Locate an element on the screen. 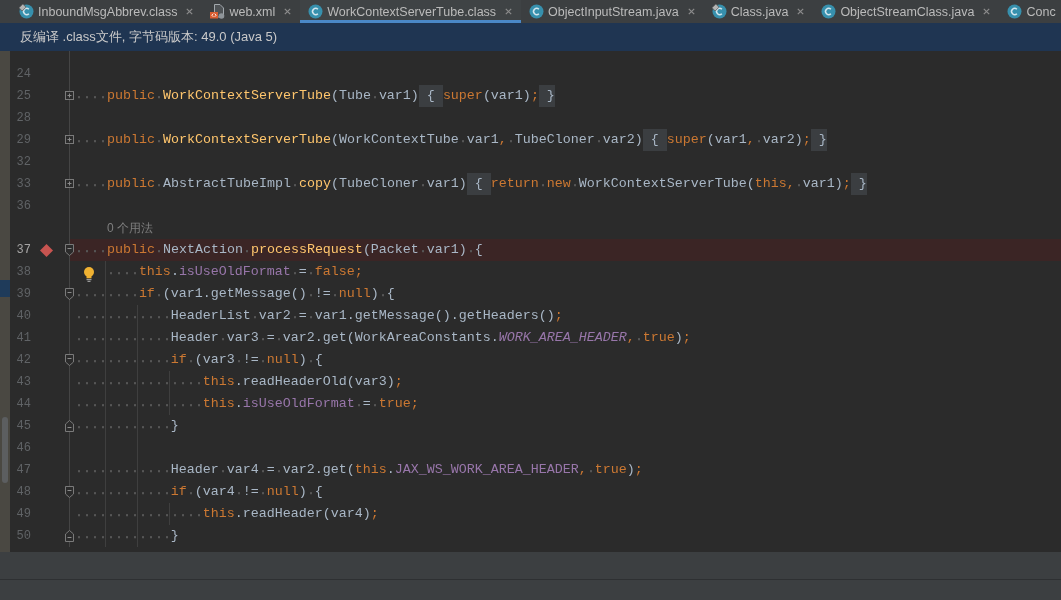 The width and height of the screenshot is (1061, 600). code-line: this.isUseOldFormat = false; is located at coordinates (219, 272).